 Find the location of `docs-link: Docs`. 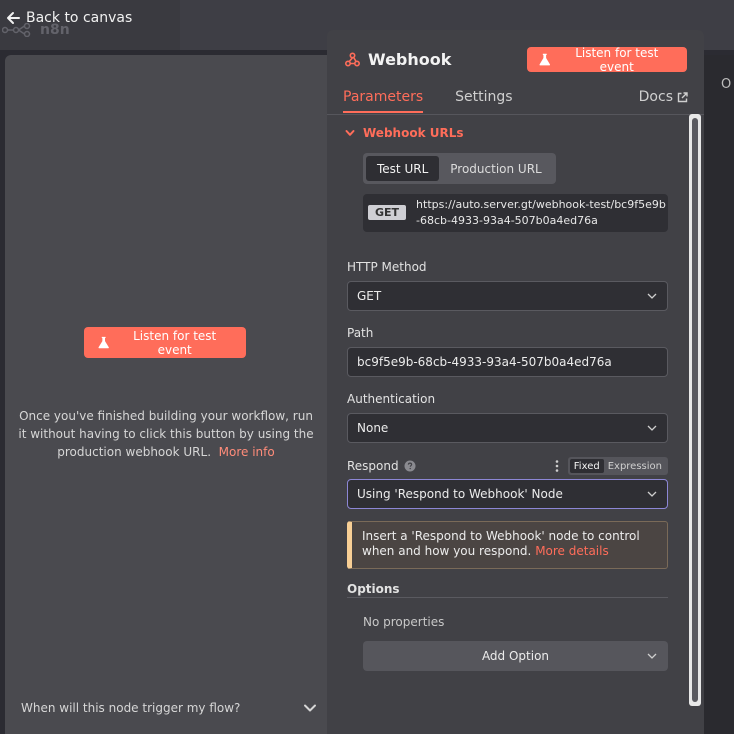

docs-link: Docs is located at coordinates (663, 97).